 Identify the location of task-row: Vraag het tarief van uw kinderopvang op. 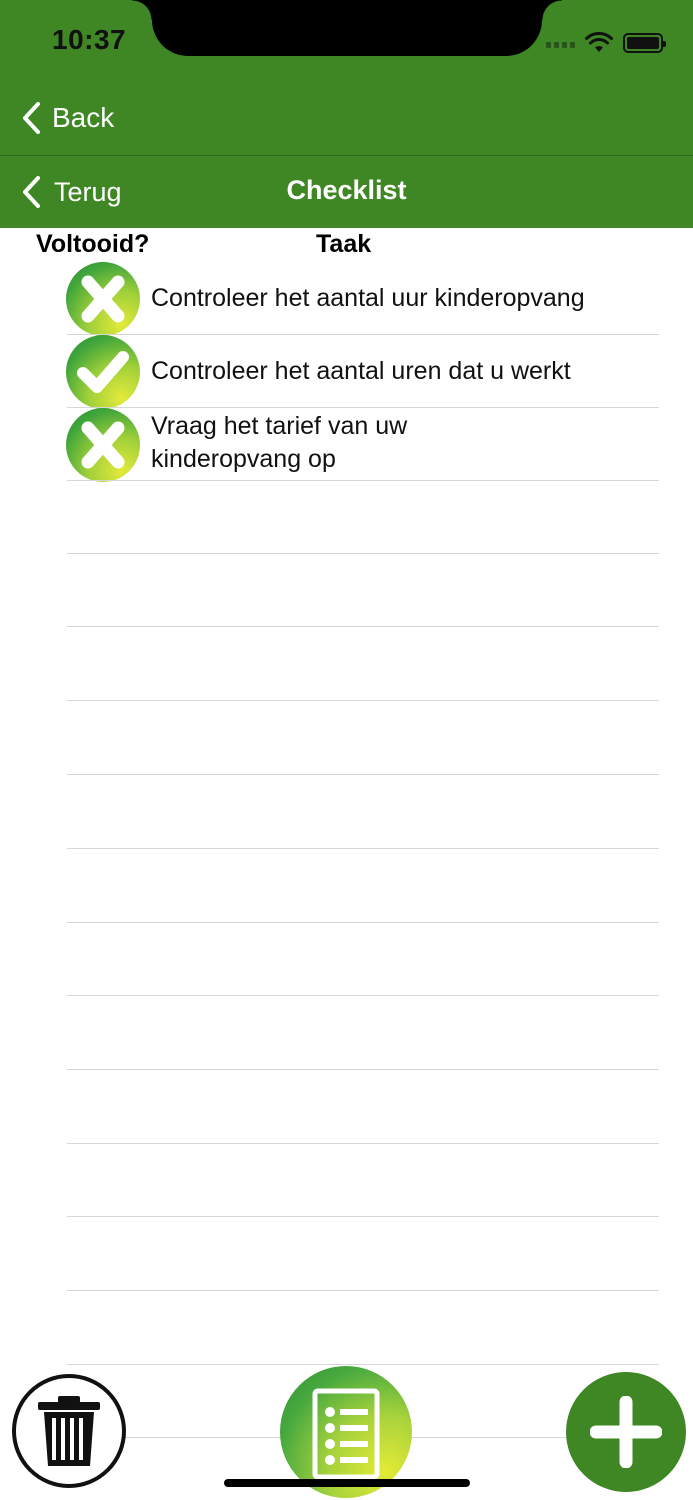
(346, 445).